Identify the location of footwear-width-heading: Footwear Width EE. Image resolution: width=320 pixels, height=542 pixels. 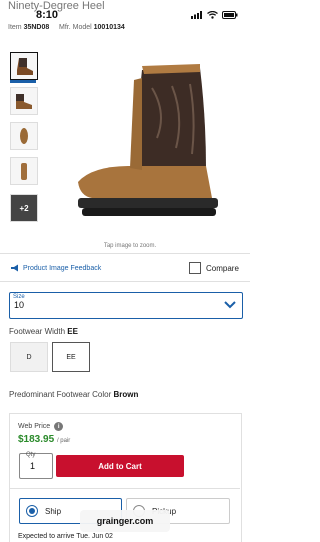
(43, 331).